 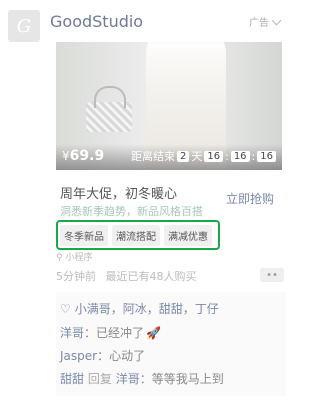 I want to click on comment-item: 洋哥：已经冲了 🚀, so click(x=110, y=332).